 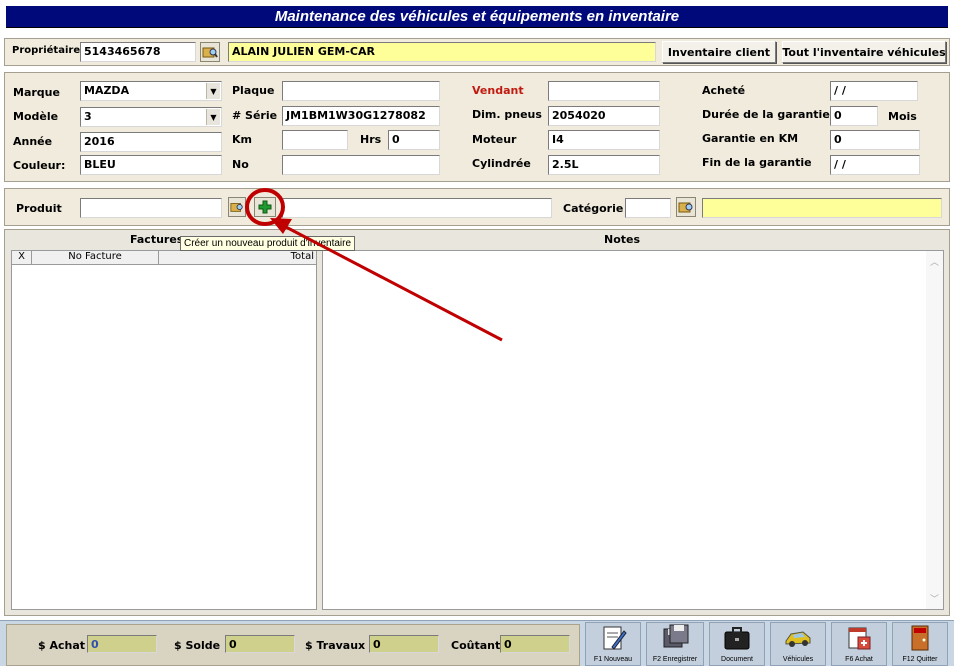 I want to click on new-button: F1 Nouveau, so click(x=613, y=644).